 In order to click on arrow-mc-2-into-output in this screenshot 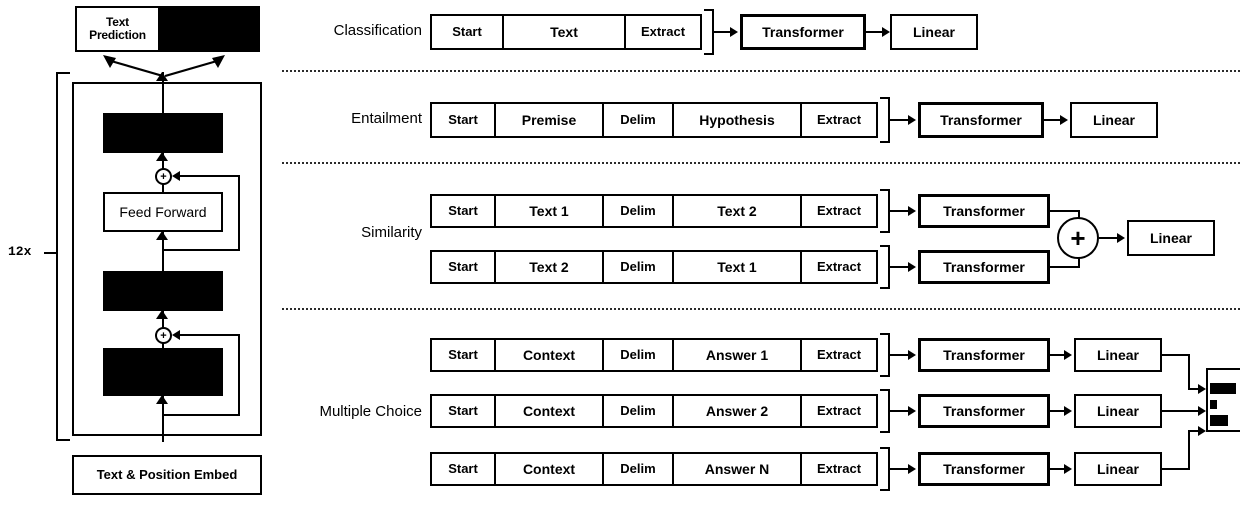, I will do `click(1202, 411)`.